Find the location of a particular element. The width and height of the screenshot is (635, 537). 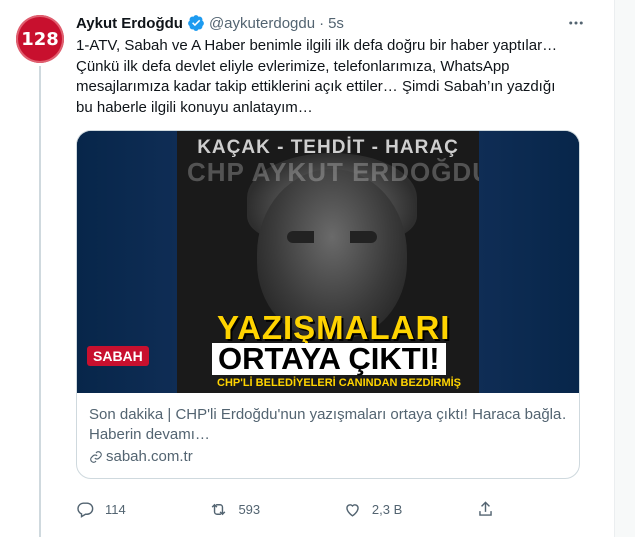

tweet-header: Aykut Erdoğdu @aykuterdogdu · 5s is located at coordinates (331, 23).